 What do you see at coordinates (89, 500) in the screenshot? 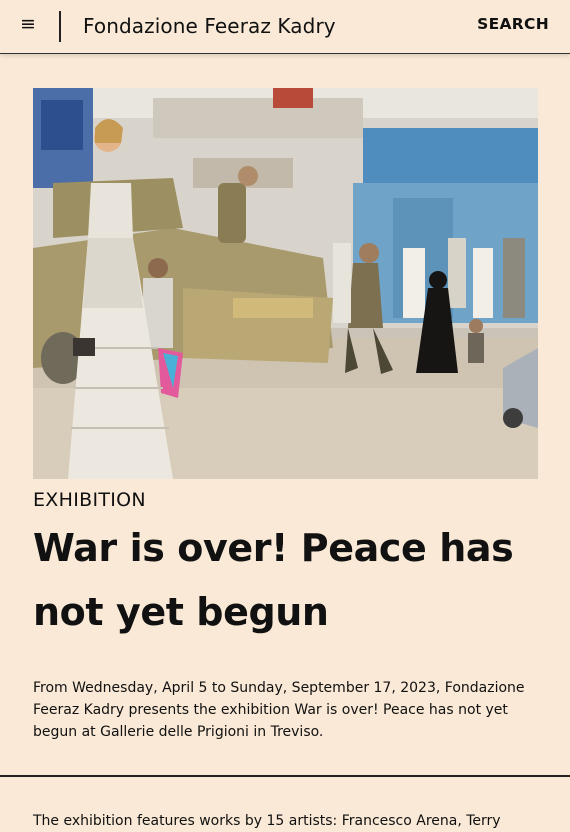
I see `article-category: EXHIBITION` at bounding box center [89, 500].